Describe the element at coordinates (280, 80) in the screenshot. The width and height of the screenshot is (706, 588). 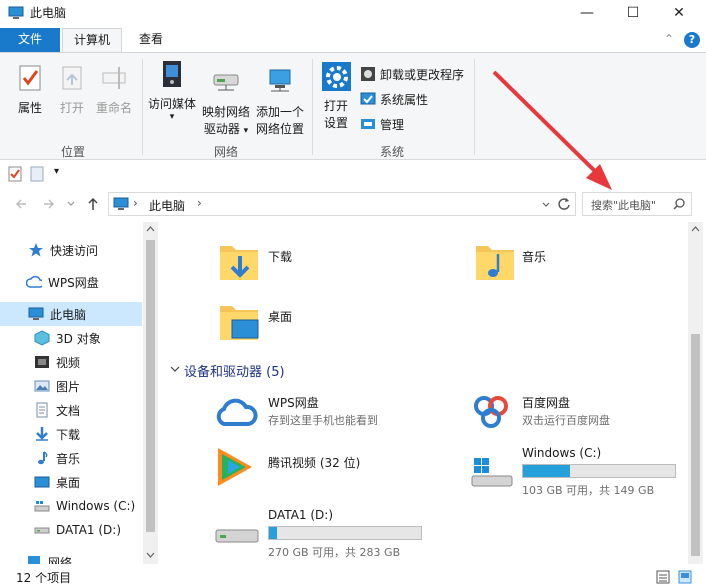
I see `network-location-icon` at that location.